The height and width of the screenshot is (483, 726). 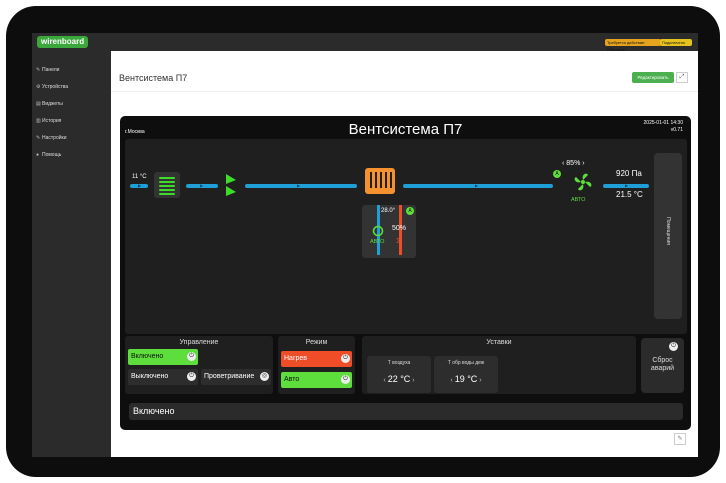 I want to click on supply-temp: 21.5 °C, so click(x=629, y=194).